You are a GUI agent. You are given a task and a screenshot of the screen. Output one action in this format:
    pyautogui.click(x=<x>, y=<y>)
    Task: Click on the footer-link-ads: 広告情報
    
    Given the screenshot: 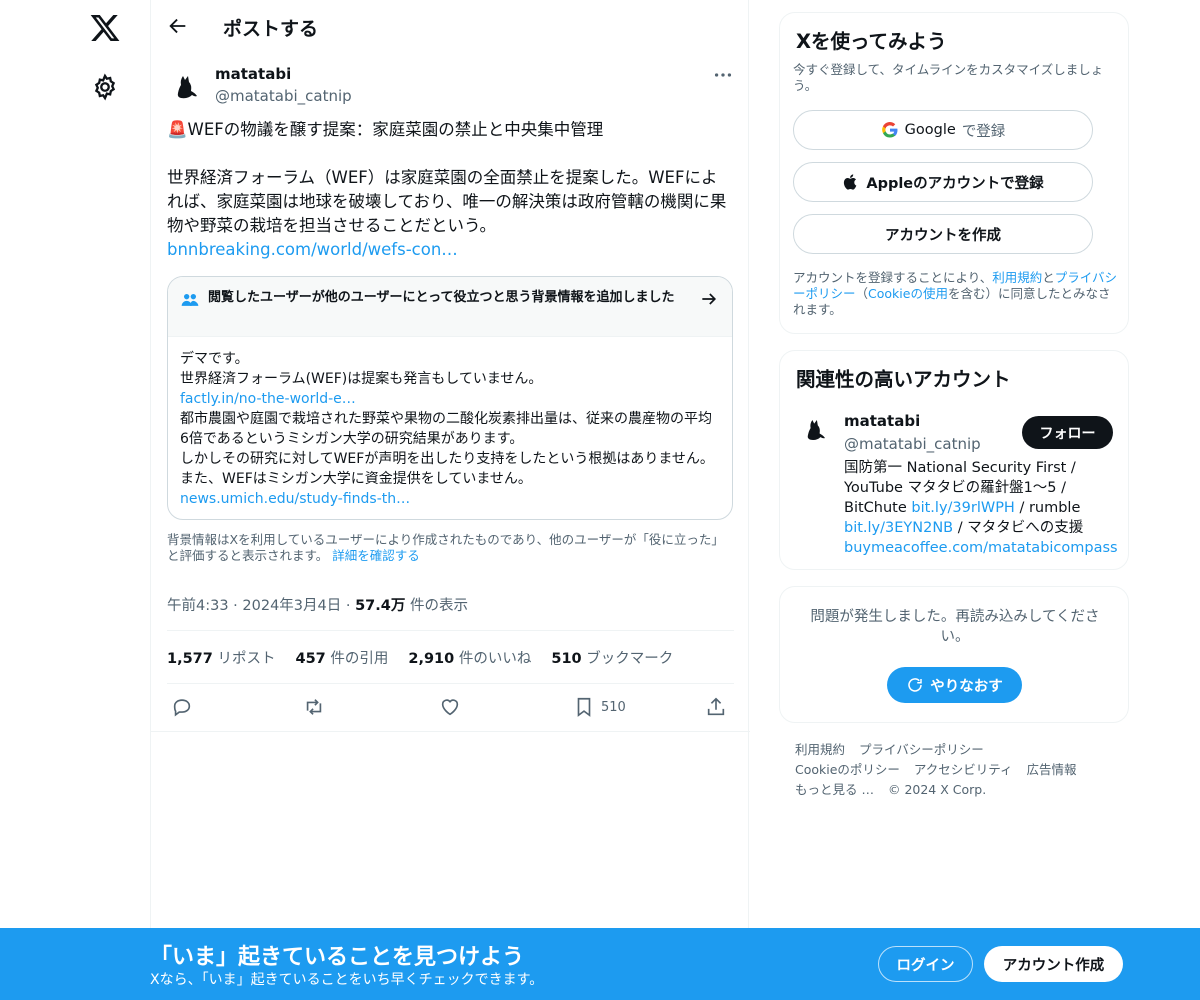 What is the action you would take?
    pyautogui.click(x=1052, y=769)
    